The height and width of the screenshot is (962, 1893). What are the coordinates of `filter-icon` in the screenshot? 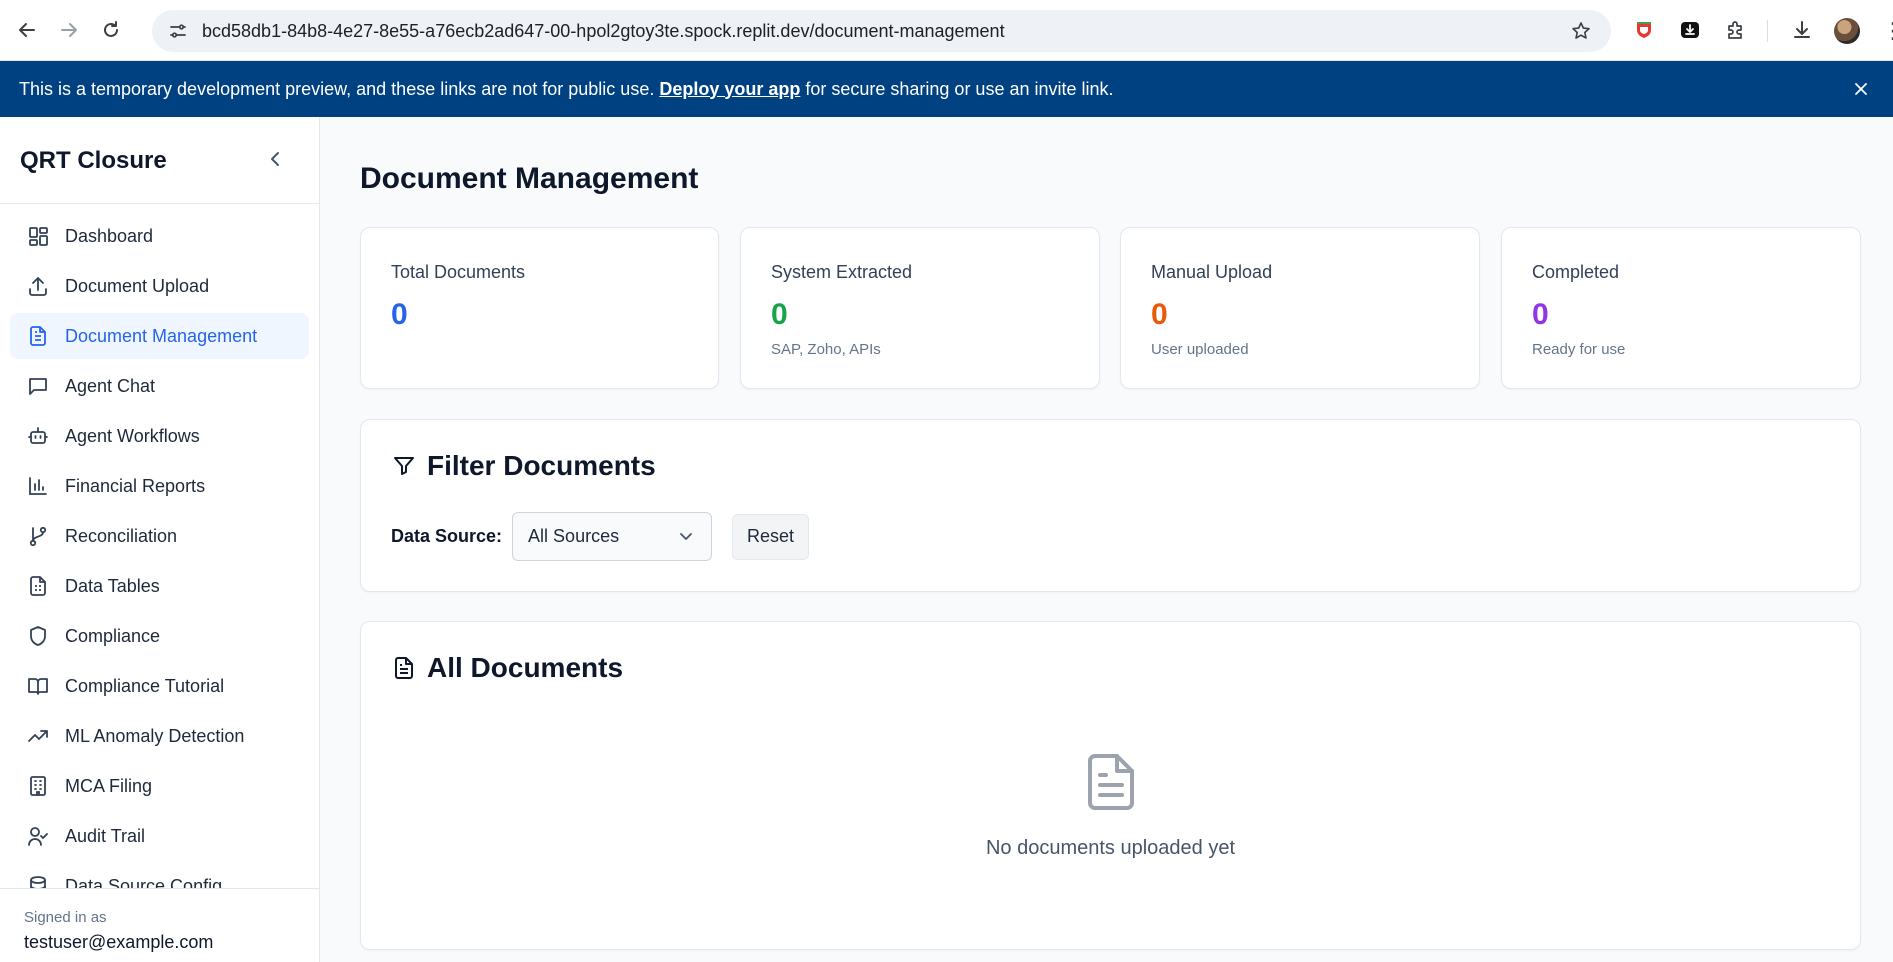 It's located at (404, 466).